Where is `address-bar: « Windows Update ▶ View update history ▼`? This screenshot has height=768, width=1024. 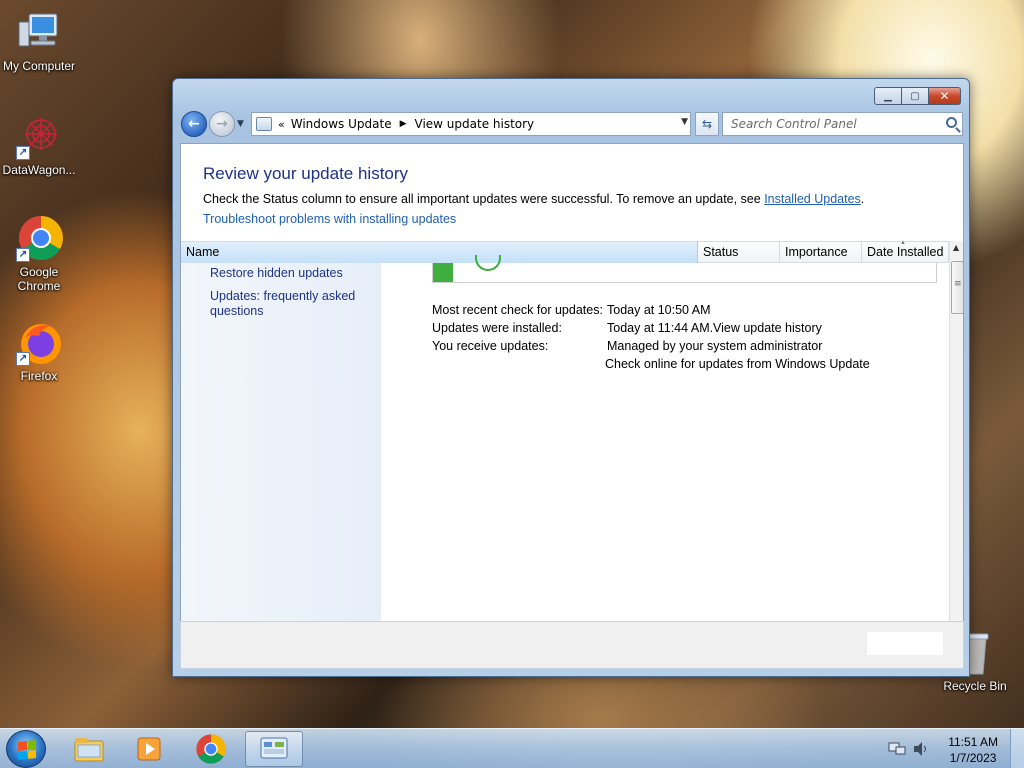 address-bar: « Windows Update ▶ View update history ▼ is located at coordinates (471, 124).